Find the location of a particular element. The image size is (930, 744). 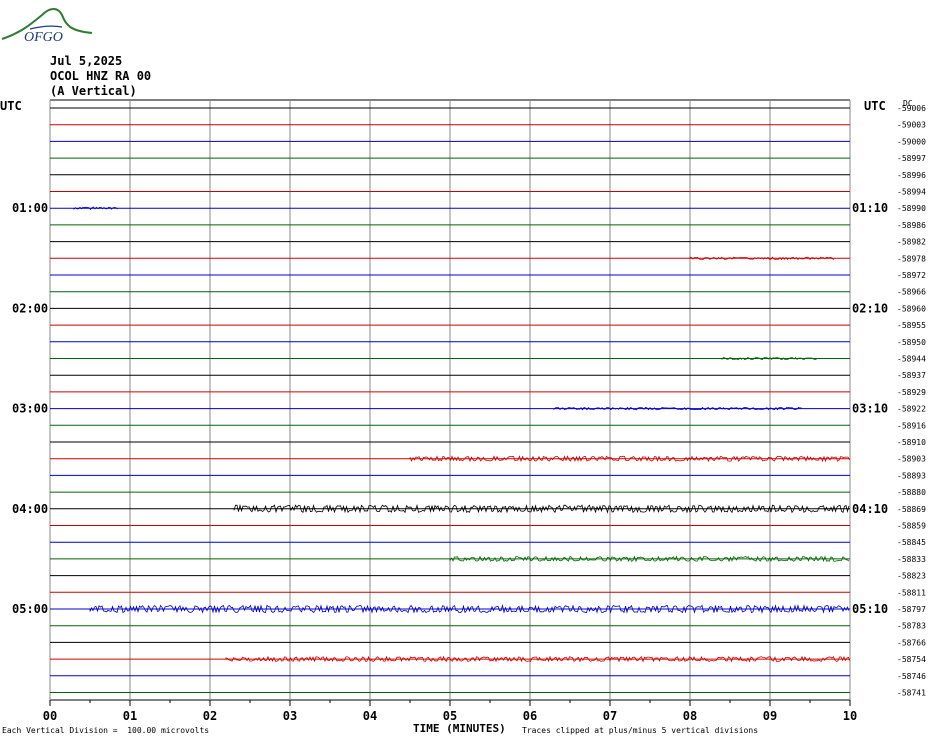

dc-offset-label: -58811 is located at coordinates (911, 592).